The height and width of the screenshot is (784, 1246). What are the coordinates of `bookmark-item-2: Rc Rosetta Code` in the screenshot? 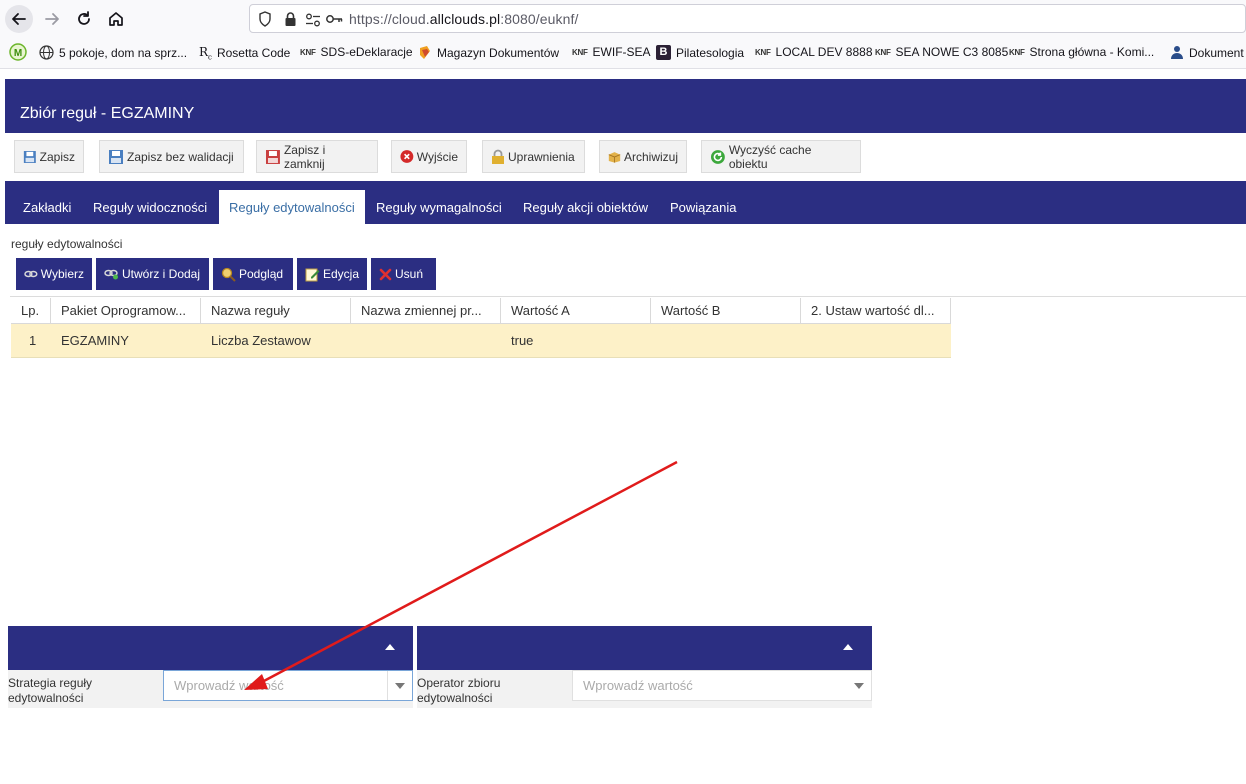 It's located at (244, 53).